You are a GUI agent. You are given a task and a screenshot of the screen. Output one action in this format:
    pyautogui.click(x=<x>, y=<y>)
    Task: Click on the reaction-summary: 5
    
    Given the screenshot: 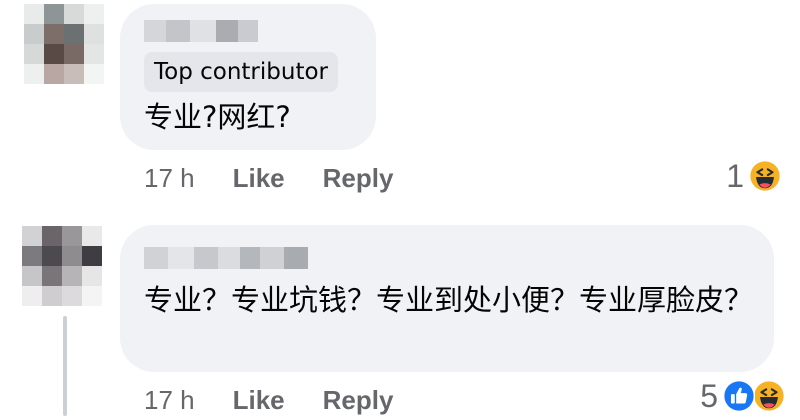 What is the action you would take?
    pyautogui.click(x=743, y=396)
    